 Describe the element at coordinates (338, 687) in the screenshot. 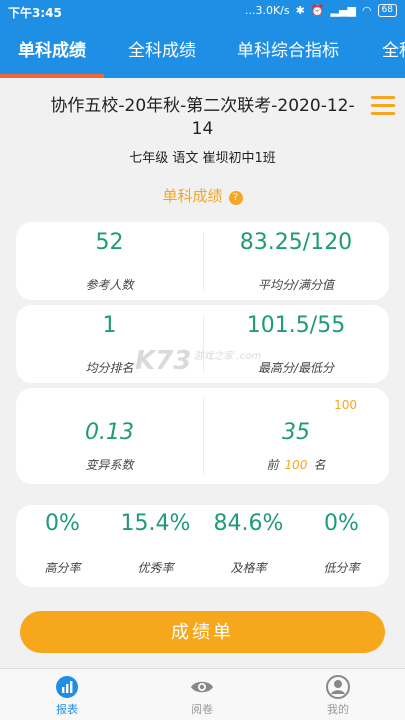

I see `user-icon` at that location.